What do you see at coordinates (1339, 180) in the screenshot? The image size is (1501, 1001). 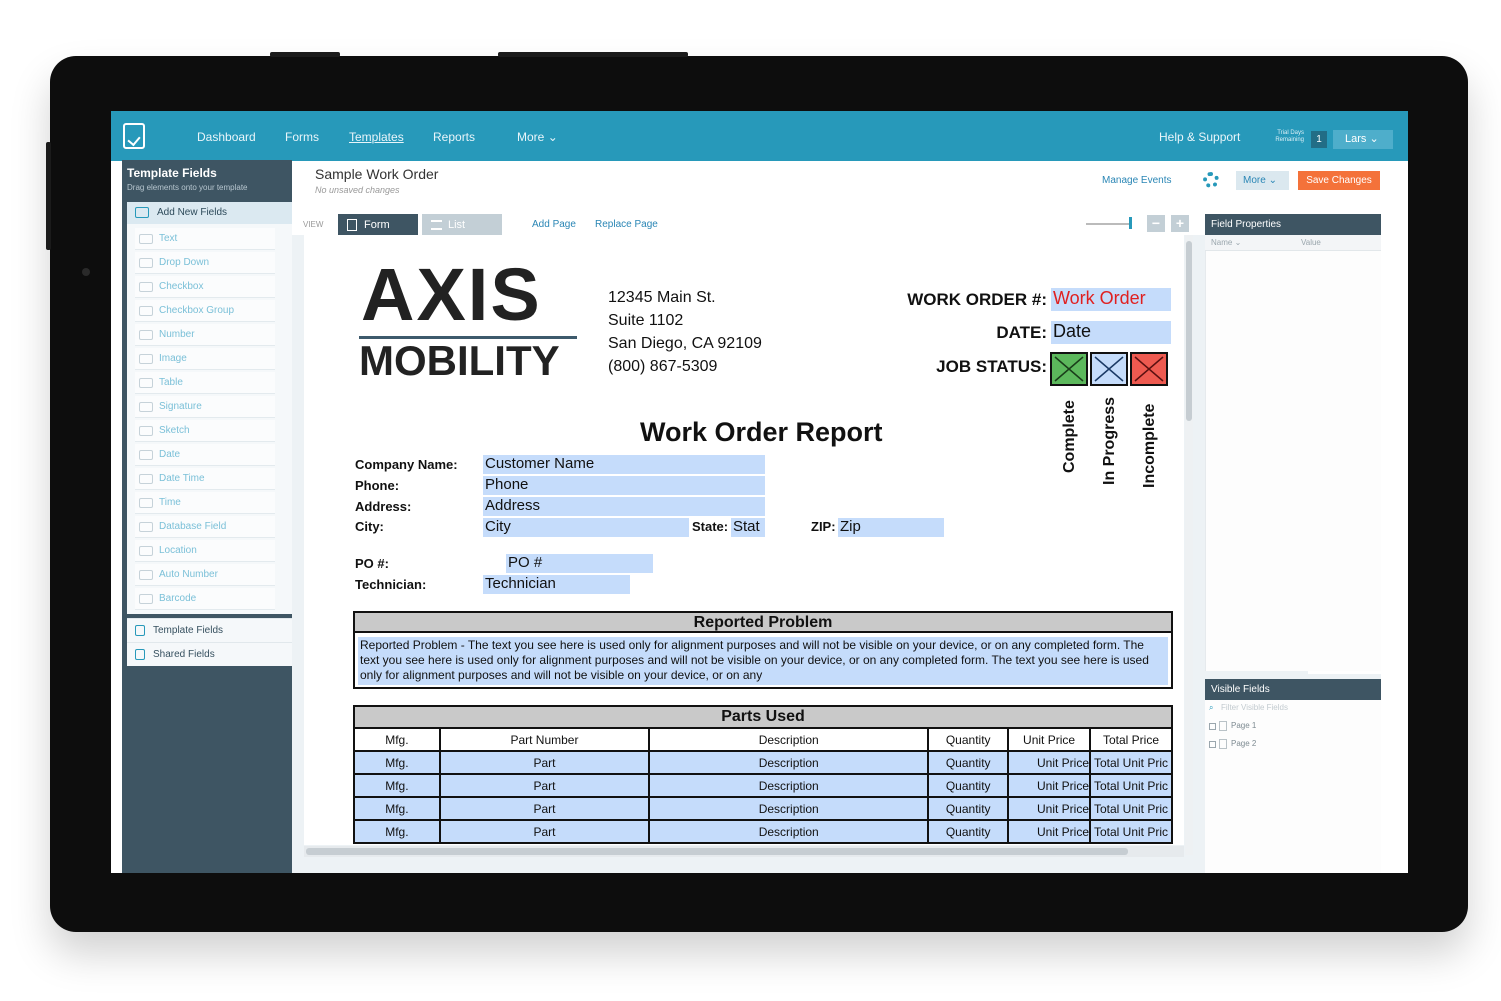 I see `save-changes-button: Save Changes` at bounding box center [1339, 180].